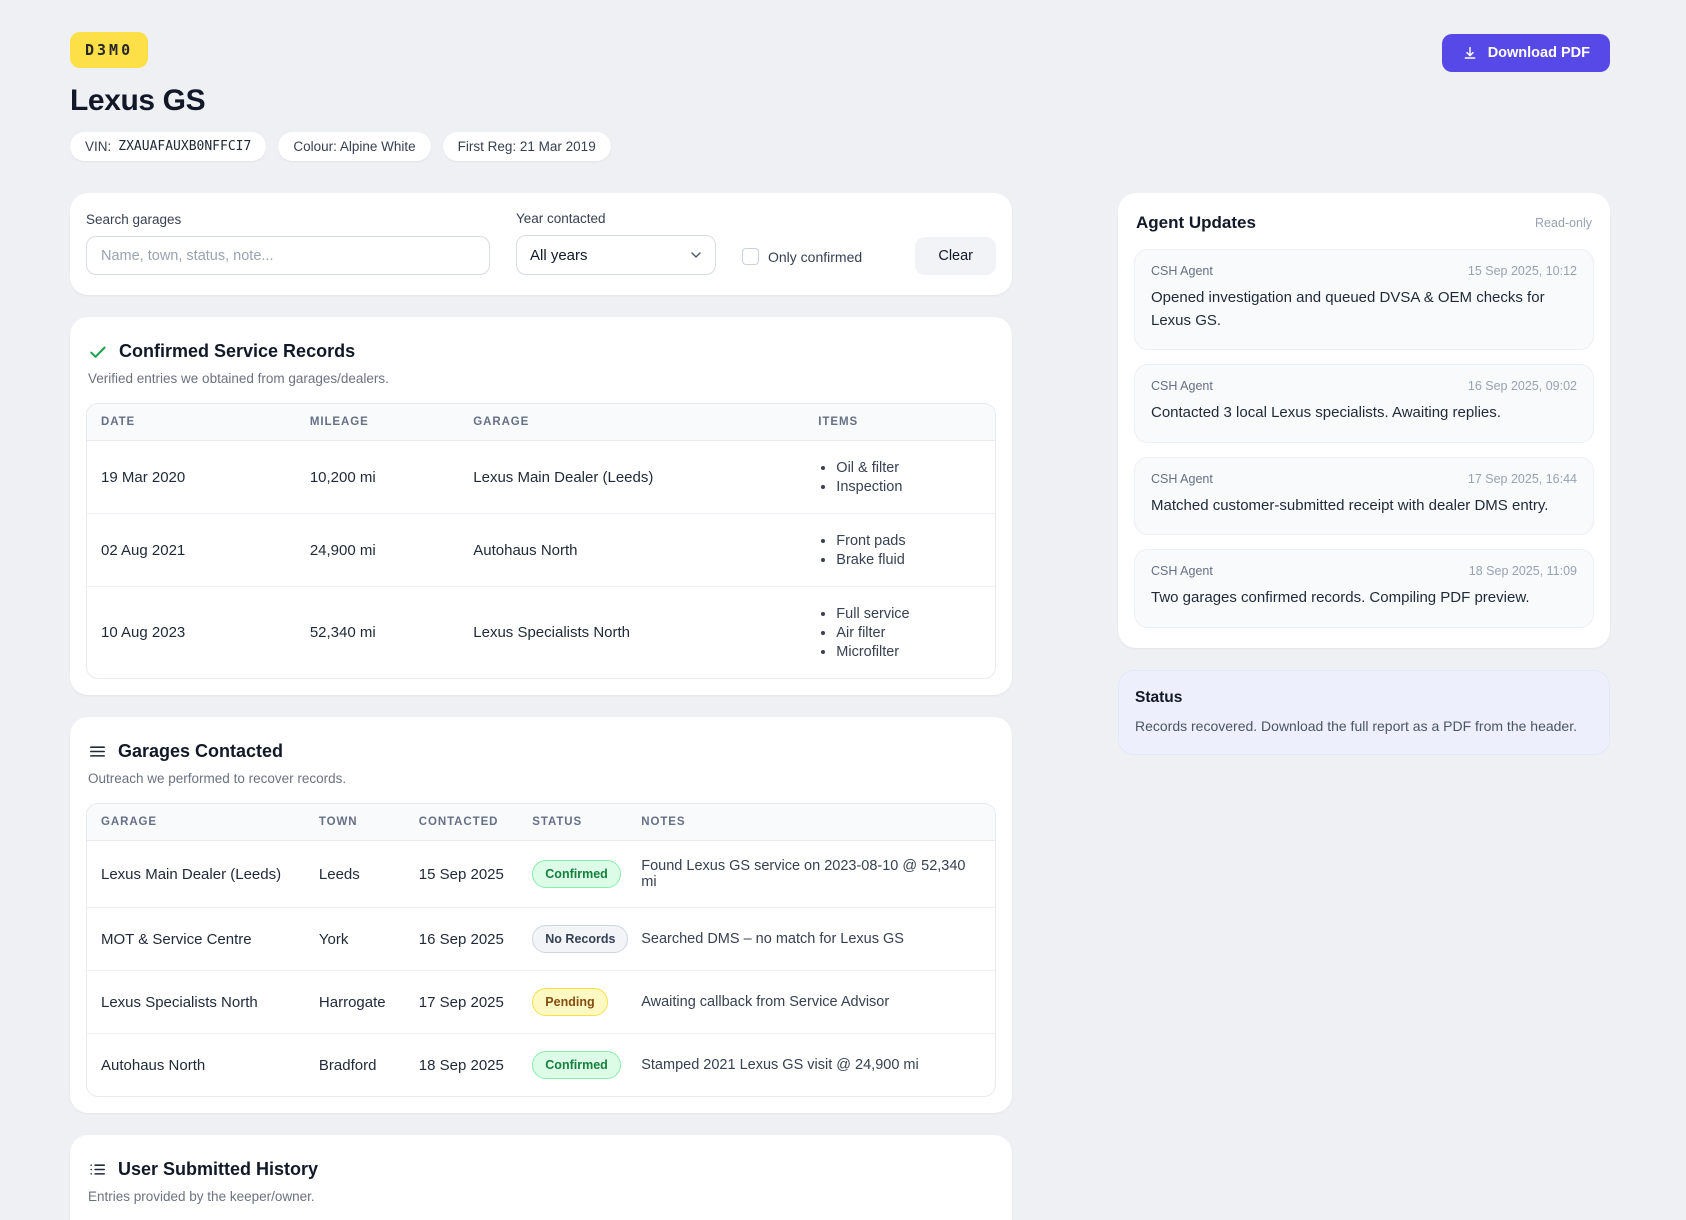 The image size is (1686, 1220). Describe the element at coordinates (218, 1169) in the screenshot. I see `user-history-section-title: User Submitted History` at that location.